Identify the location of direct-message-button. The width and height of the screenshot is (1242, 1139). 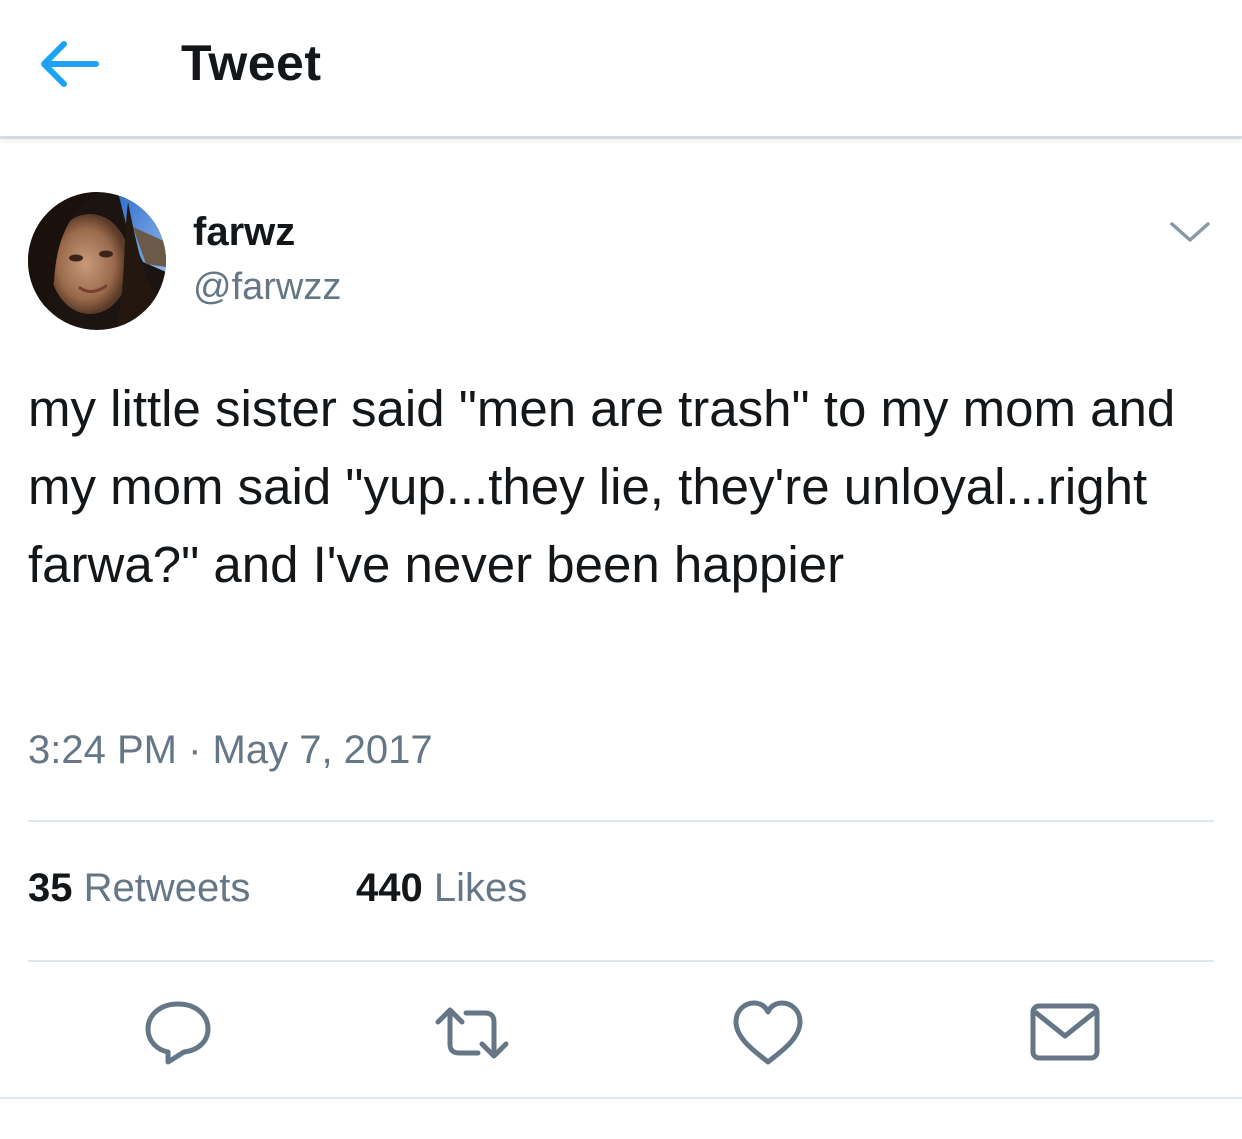
(1065, 1033).